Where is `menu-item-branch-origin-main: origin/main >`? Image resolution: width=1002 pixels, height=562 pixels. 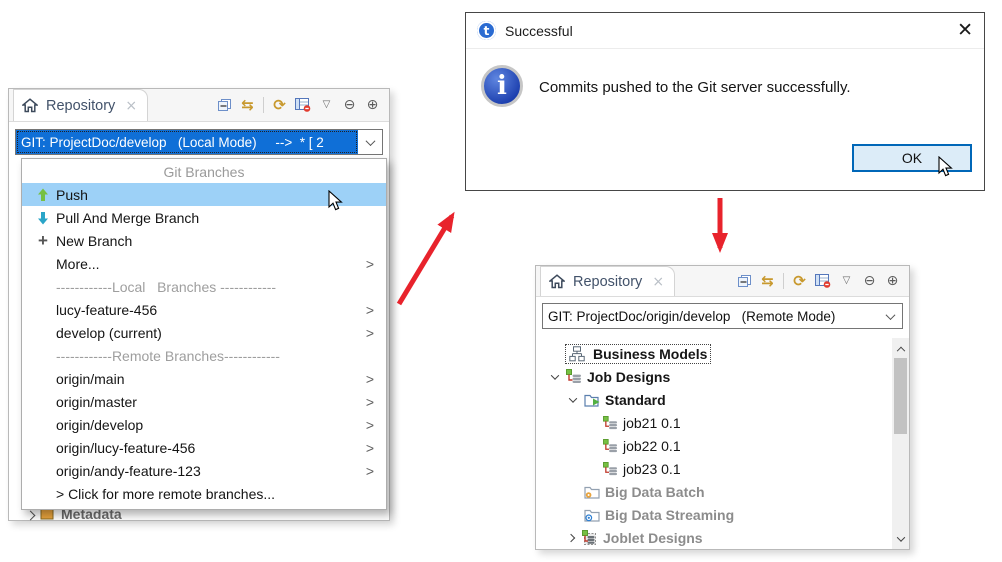 menu-item-branch-origin-main: origin/main > is located at coordinates (204, 378).